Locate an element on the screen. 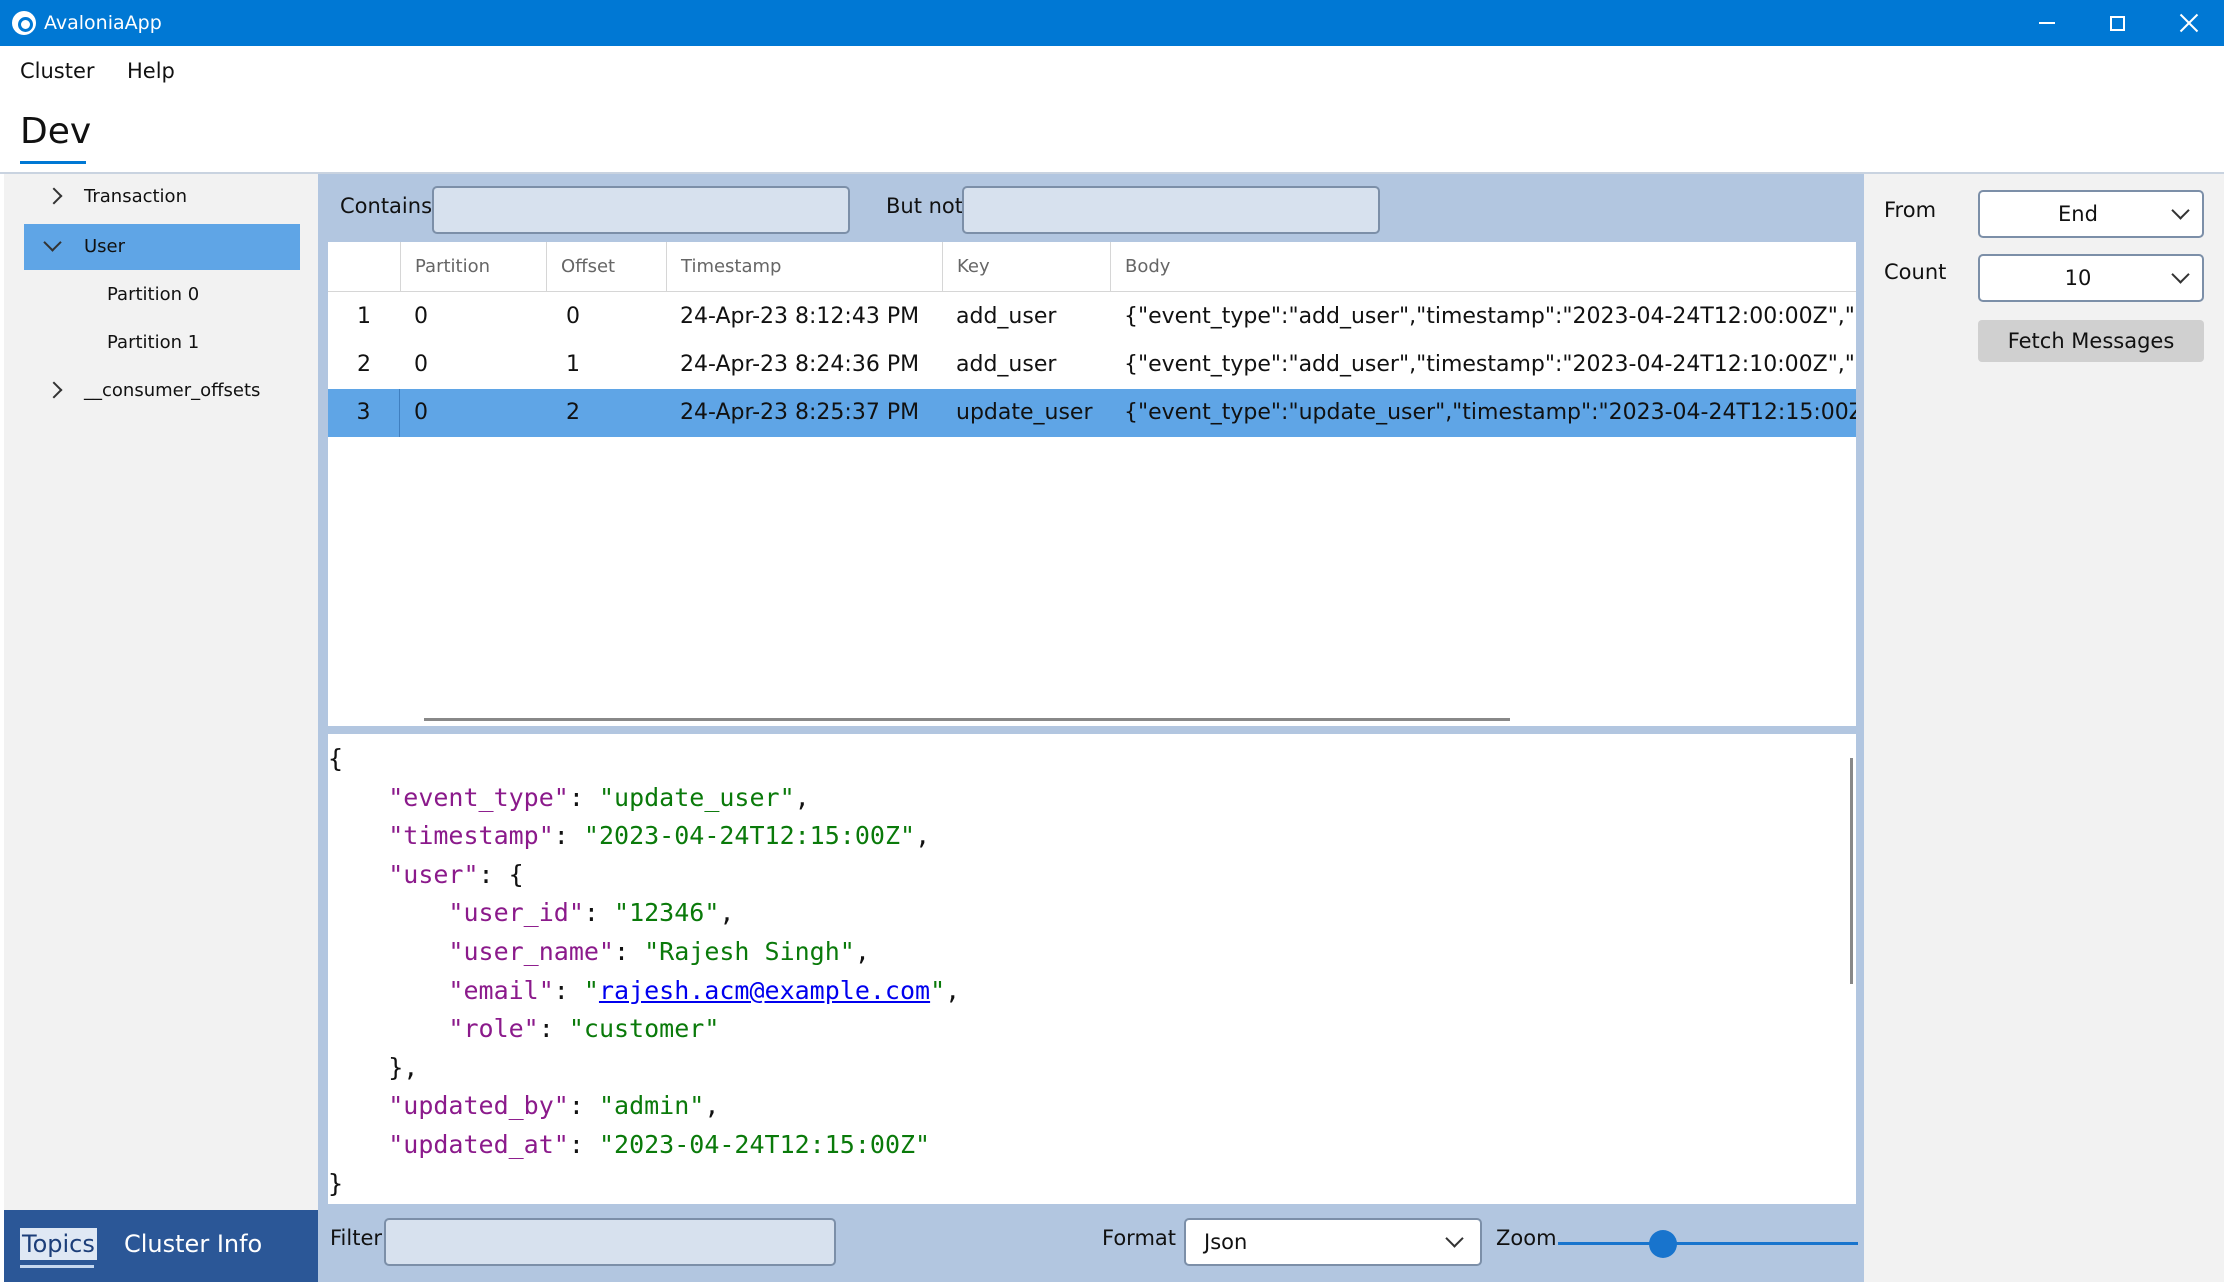 The image size is (2224, 1287). minimize-button is located at coordinates (2047, 23).